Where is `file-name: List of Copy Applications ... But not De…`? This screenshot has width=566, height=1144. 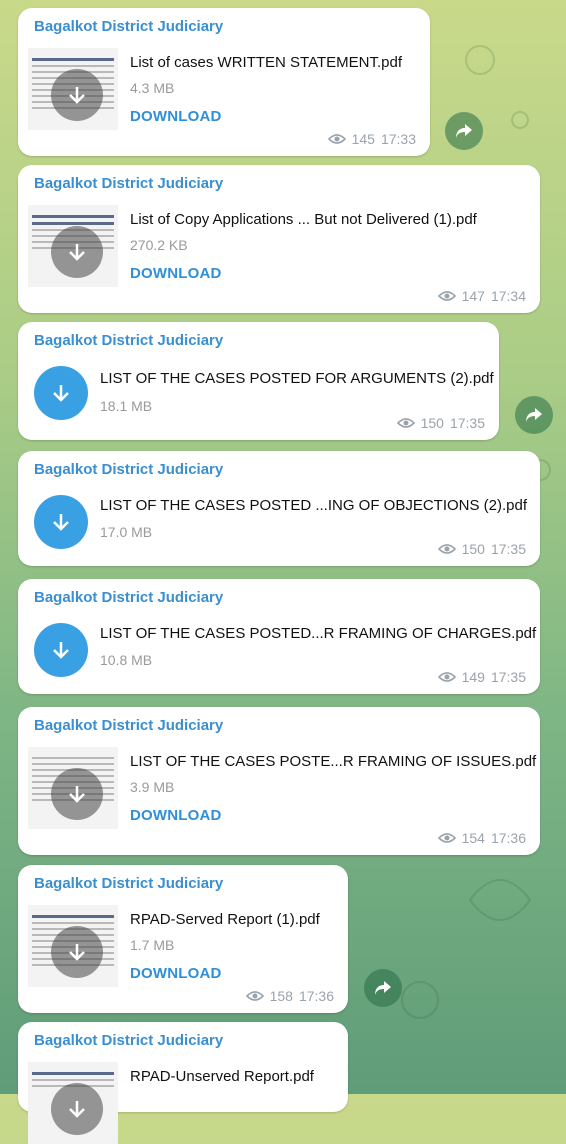 file-name: List of Copy Applications ... But not De… is located at coordinates (303, 219).